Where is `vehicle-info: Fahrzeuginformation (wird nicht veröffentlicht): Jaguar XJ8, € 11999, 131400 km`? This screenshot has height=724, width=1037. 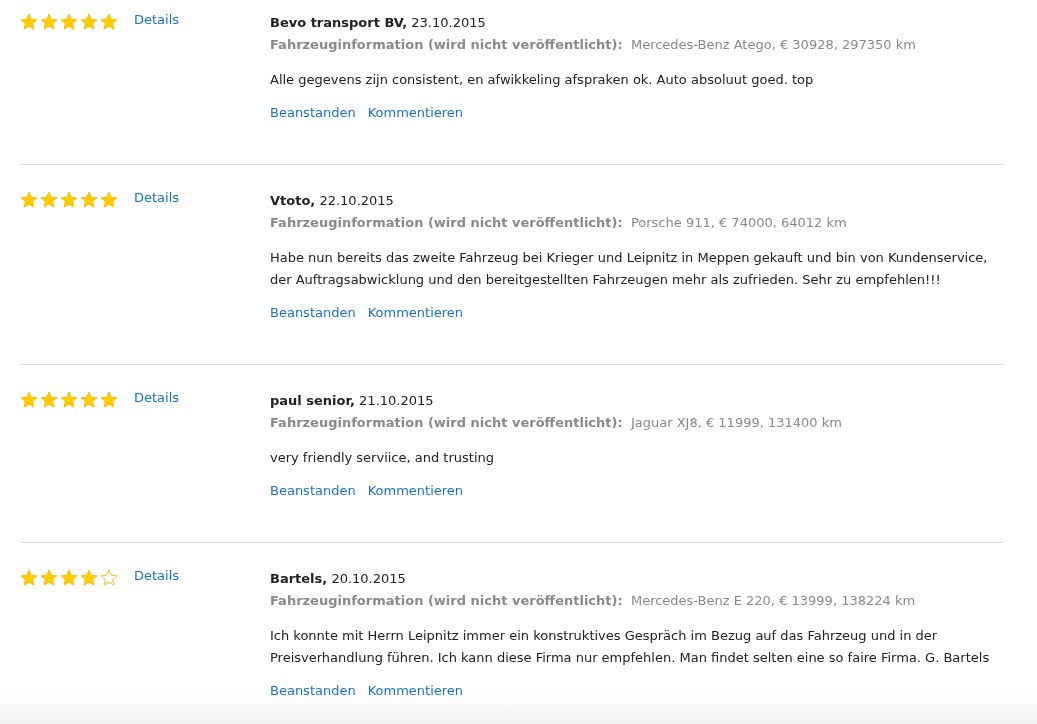
vehicle-info: Fahrzeuginformation (wird nicht veröffentlicht): Jaguar XJ8, € 11999, 131400 km is located at coordinates (556, 423).